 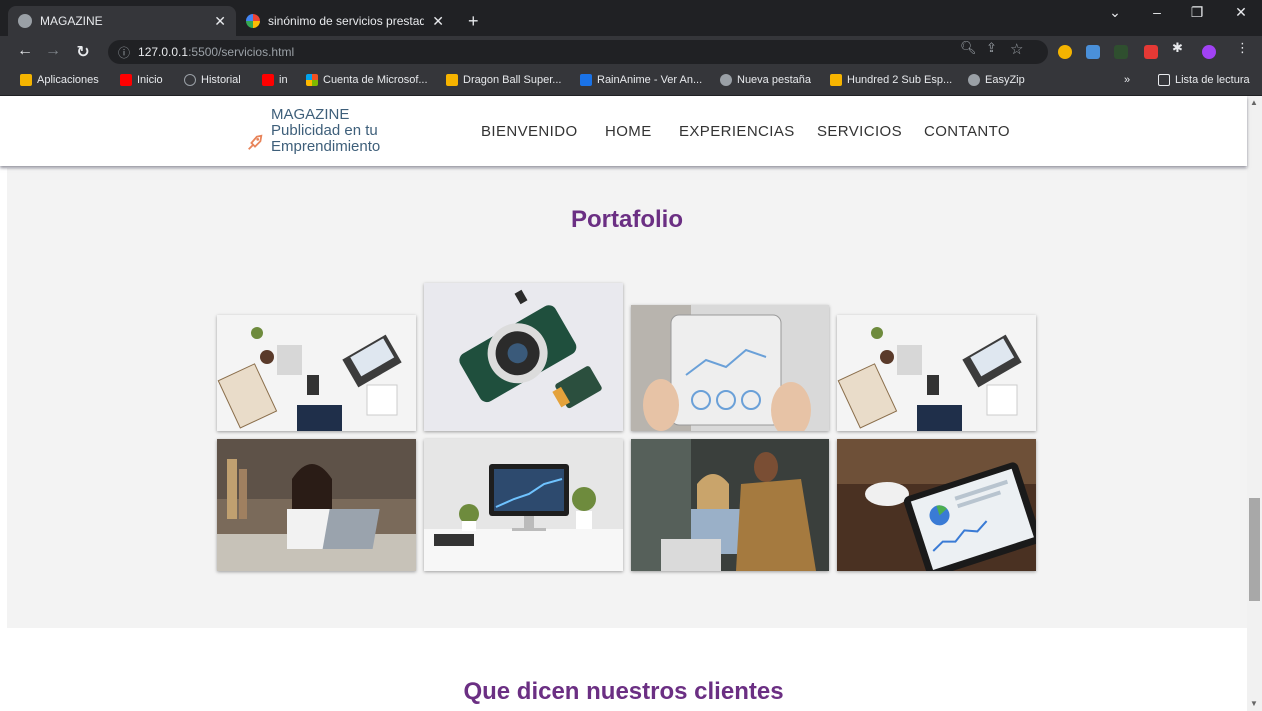 I want to click on photo-camera, so click(x=523, y=357).